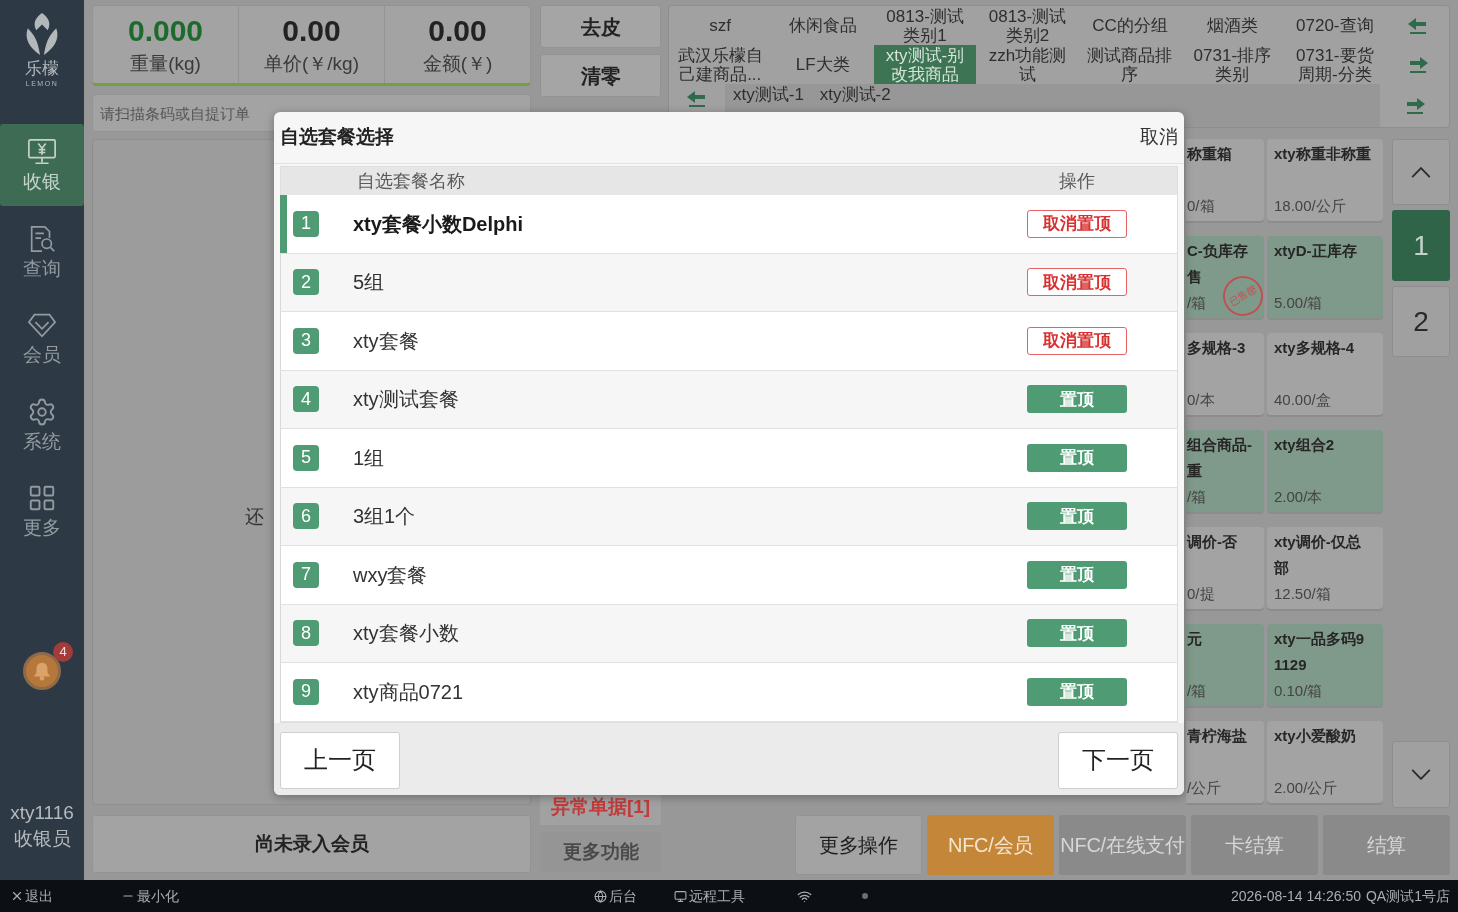 The image size is (1458, 912). Describe the element at coordinates (306, 340) in the screenshot. I see `row-number: 3` at that location.